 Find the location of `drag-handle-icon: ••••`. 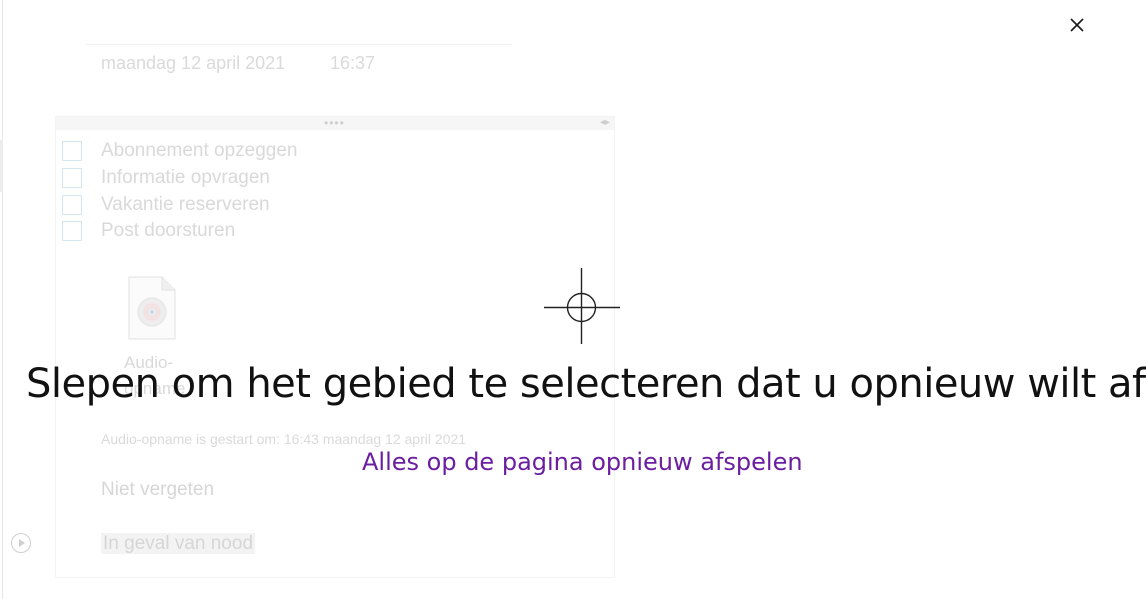

drag-handle-icon: •••• is located at coordinates (334, 123).